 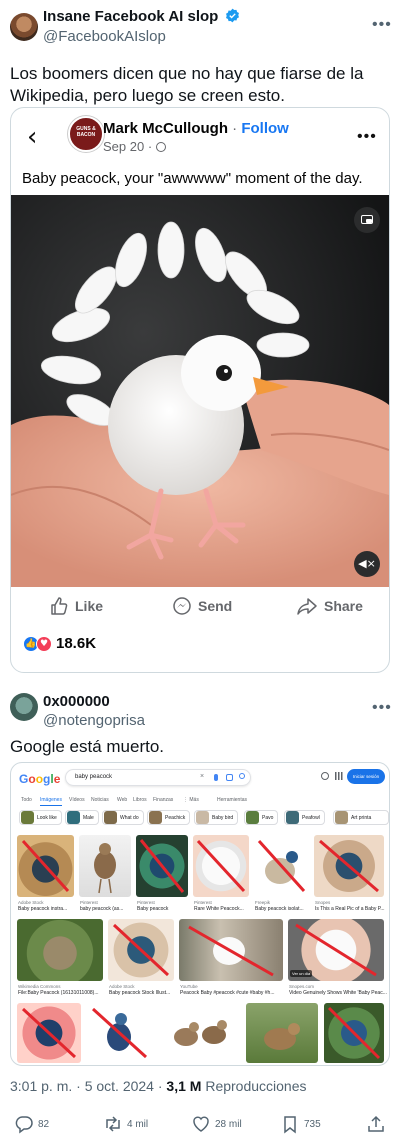 What do you see at coordinates (367, 564) in the screenshot?
I see `mute-icon: ◀×` at bounding box center [367, 564].